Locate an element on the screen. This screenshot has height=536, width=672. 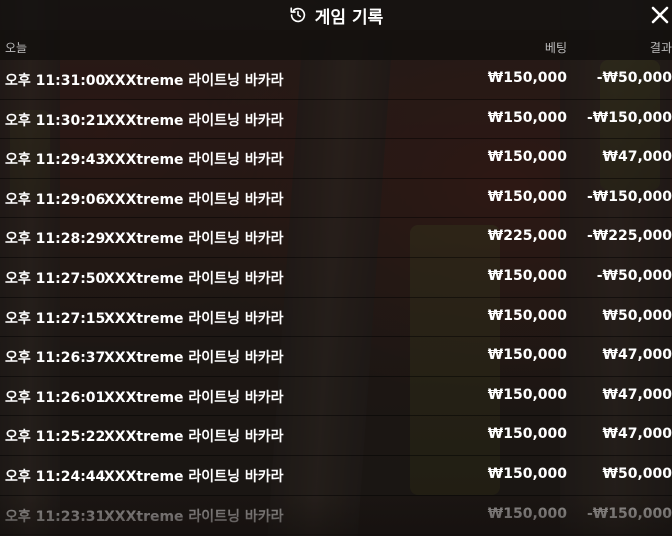
row-time: 오후 11:31:00 is located at coordinates (55, 81).